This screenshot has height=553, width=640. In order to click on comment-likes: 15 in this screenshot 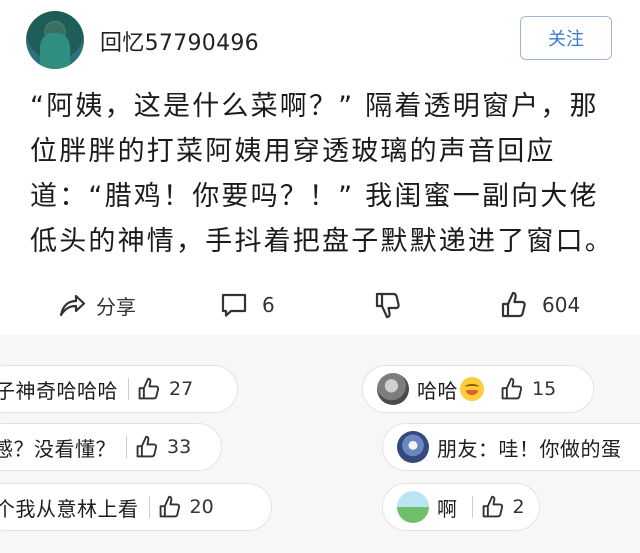, I will do `click(528, 389)`.